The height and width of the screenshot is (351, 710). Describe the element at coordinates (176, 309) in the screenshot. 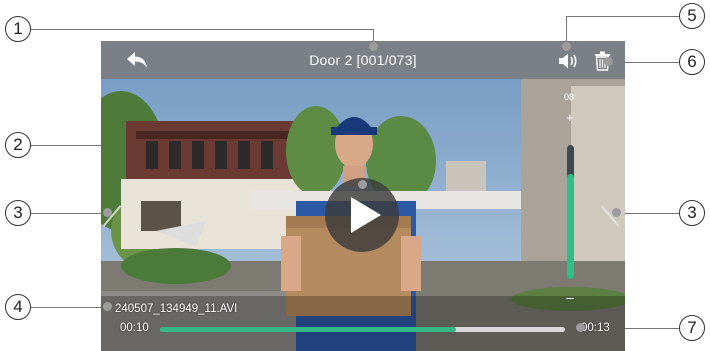

I see `recording-filename: 240507_134949_11.AVI` at that location.